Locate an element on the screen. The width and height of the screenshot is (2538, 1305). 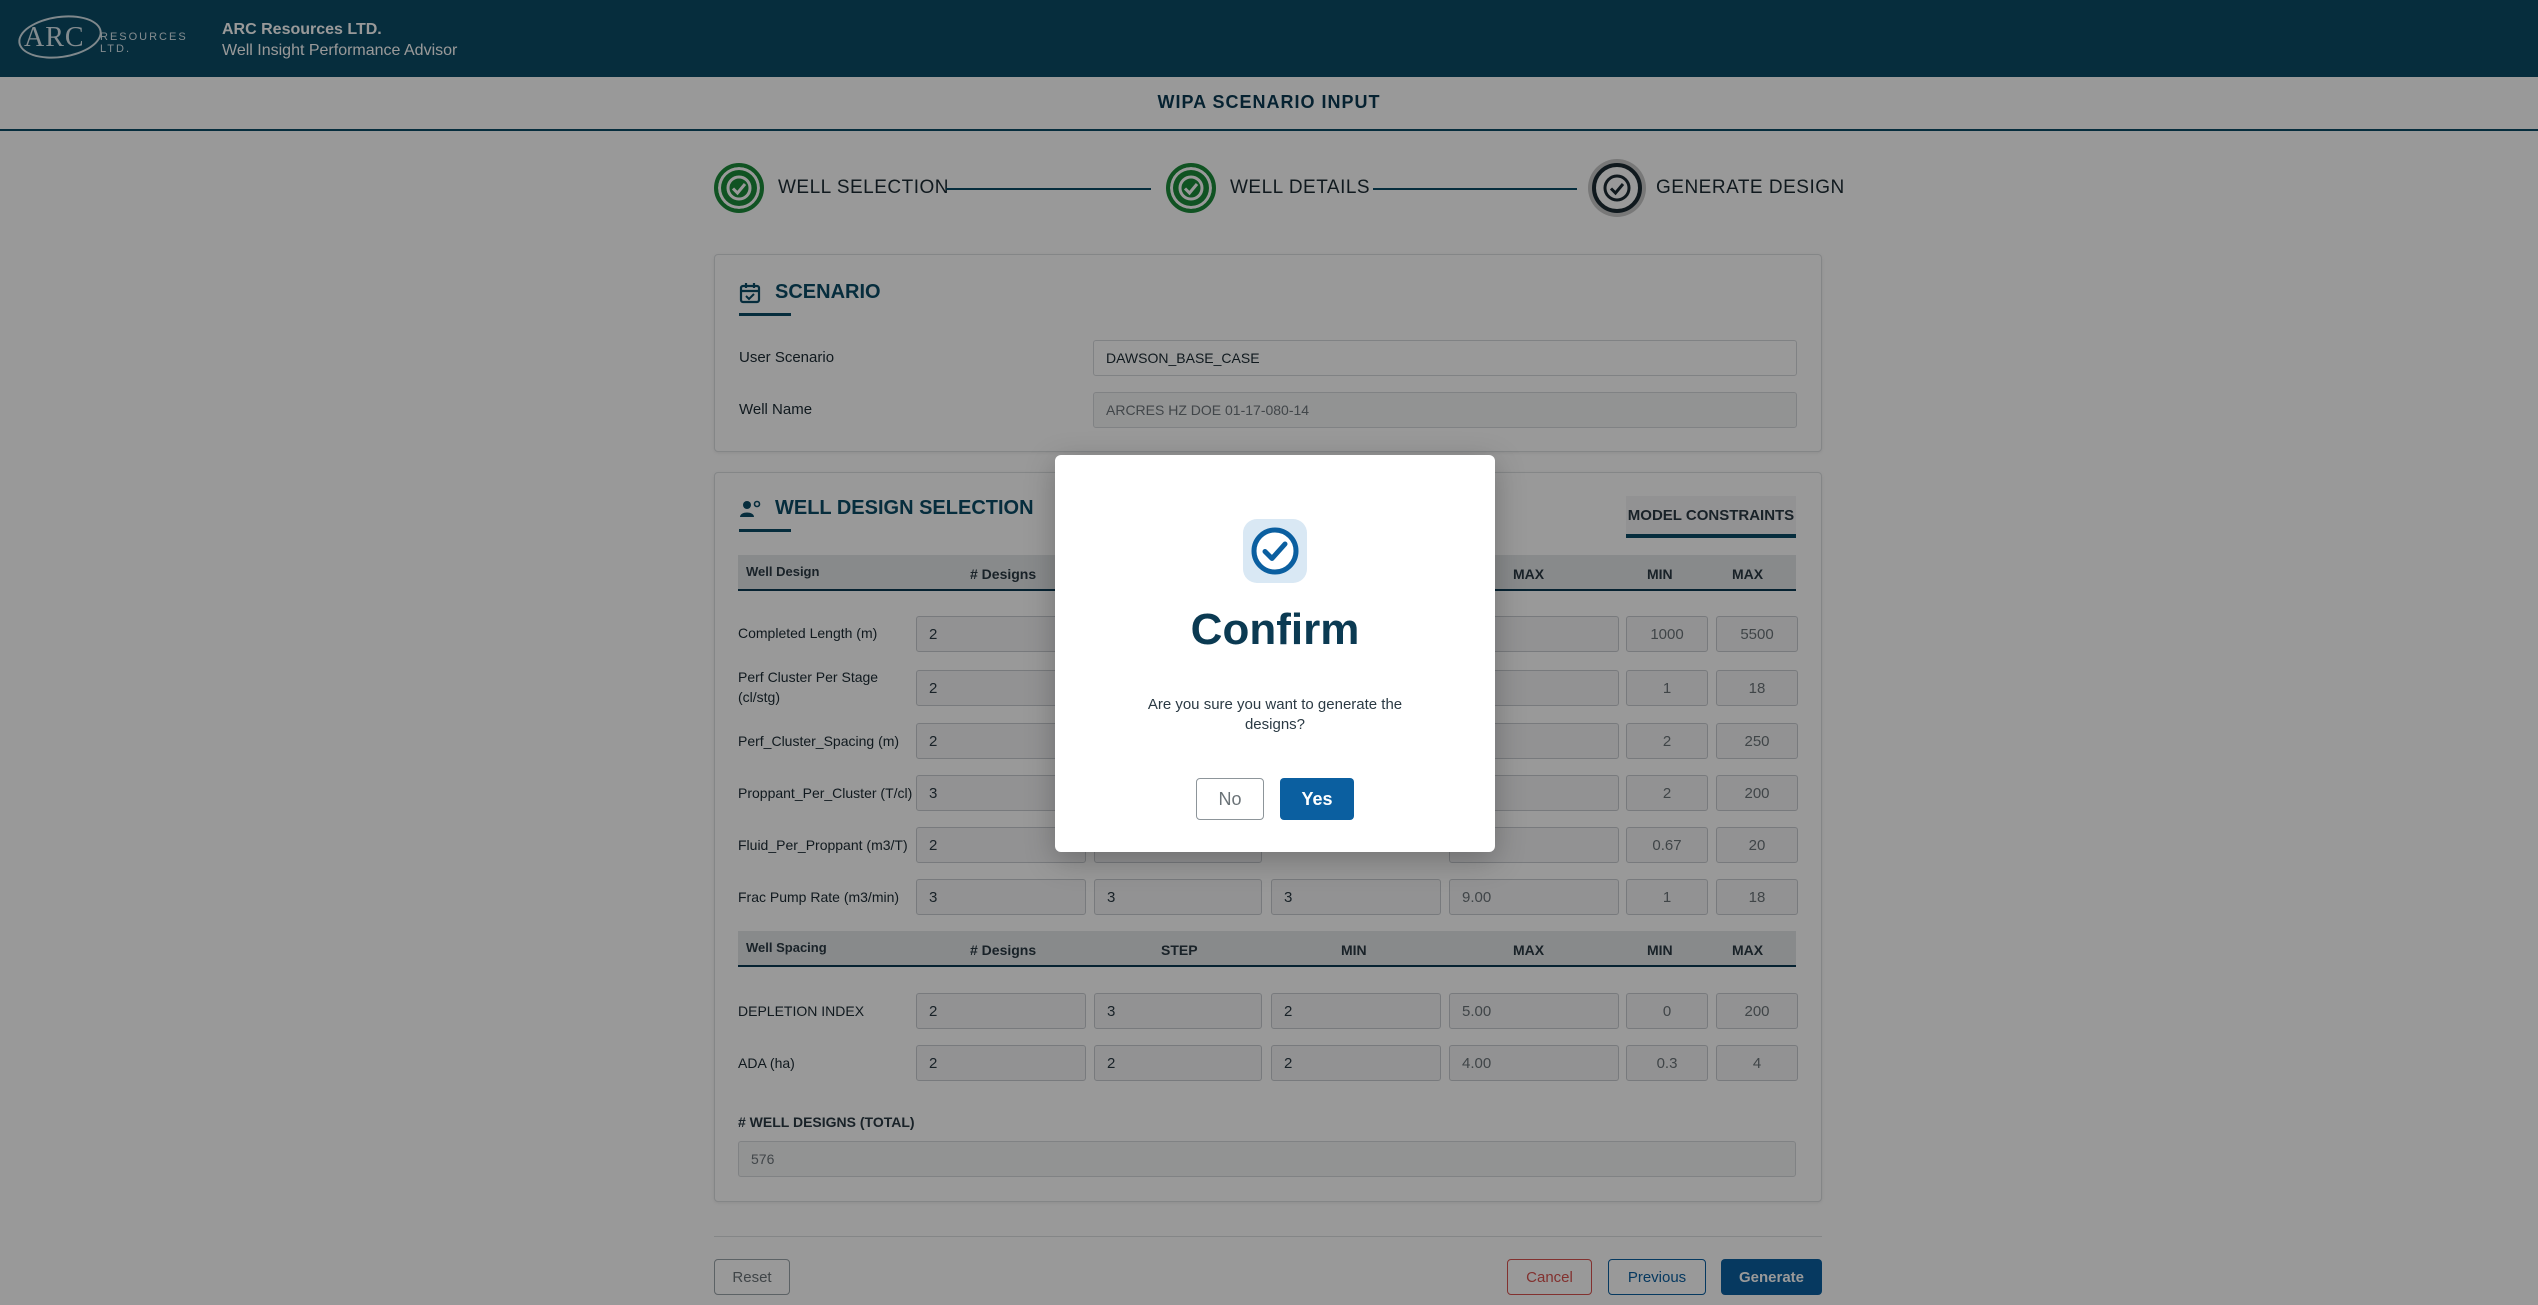
check-circle-icon is located at coordinates (1275, 551).